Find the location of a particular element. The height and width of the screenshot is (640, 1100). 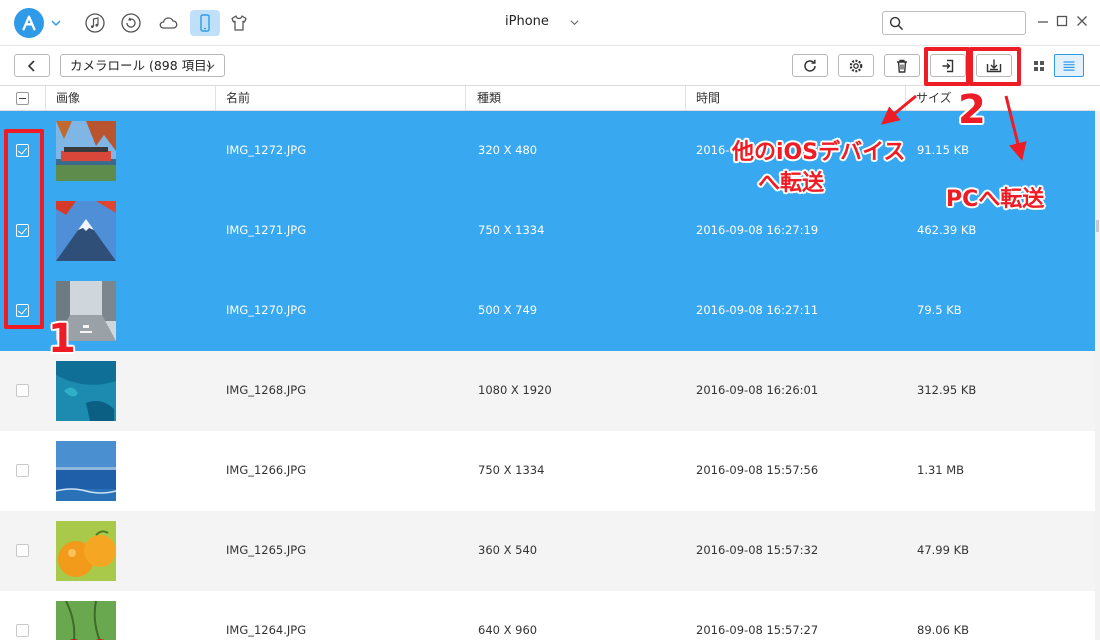

file-time: 2016-0 is located at coordinates (716, 150).